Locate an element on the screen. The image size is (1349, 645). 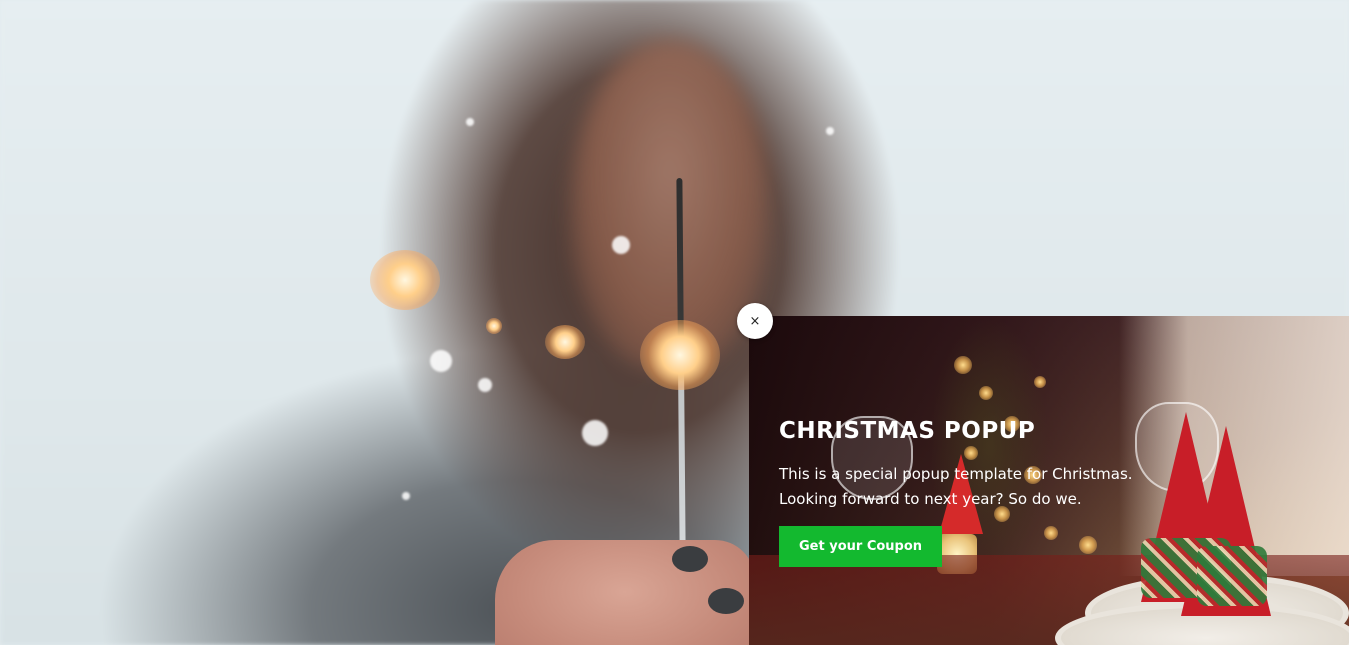
napkin-ribbon-image is located at coordinates (1232, 576).